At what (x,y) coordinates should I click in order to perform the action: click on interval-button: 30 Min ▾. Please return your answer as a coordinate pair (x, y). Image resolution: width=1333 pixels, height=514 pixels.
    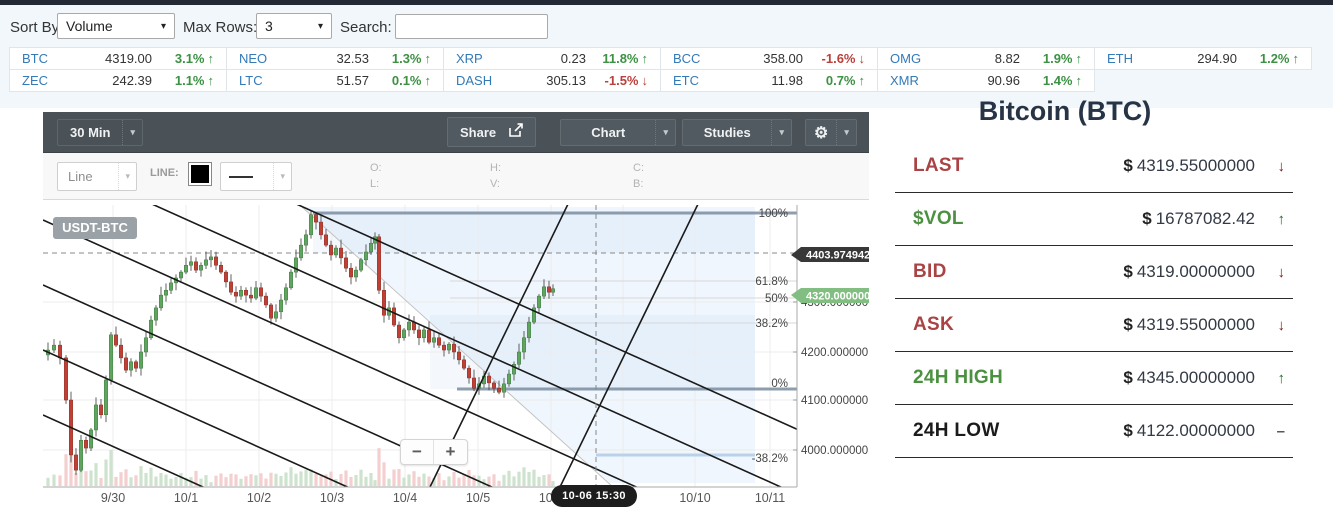
    Looking at the image, I should click on (100, 132).